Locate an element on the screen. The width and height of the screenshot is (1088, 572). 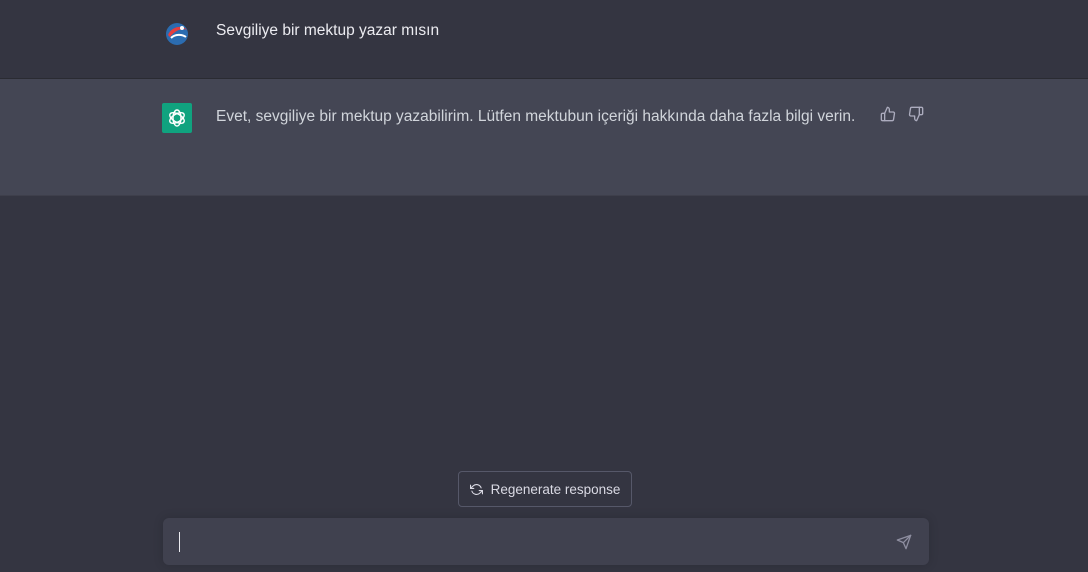
openai-logo-icon is located at coordinates (177, 118).